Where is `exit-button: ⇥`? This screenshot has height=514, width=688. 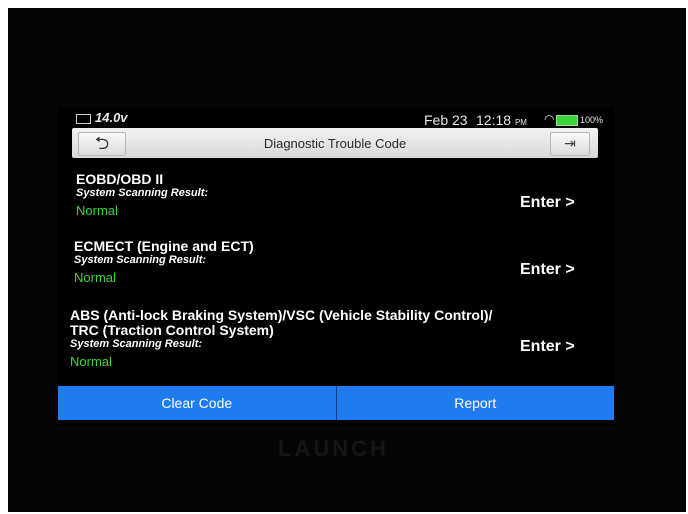
exit-button: ⇥ is located at coordinates (570, 144).